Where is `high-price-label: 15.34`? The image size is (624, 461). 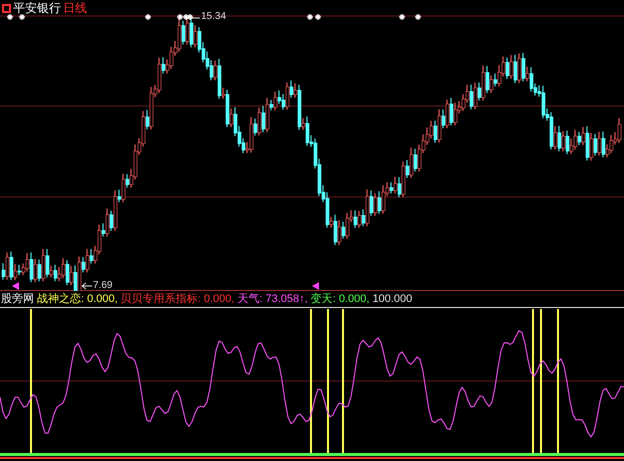 high-price-label: 15.34 is located at coordinates (213, 17).